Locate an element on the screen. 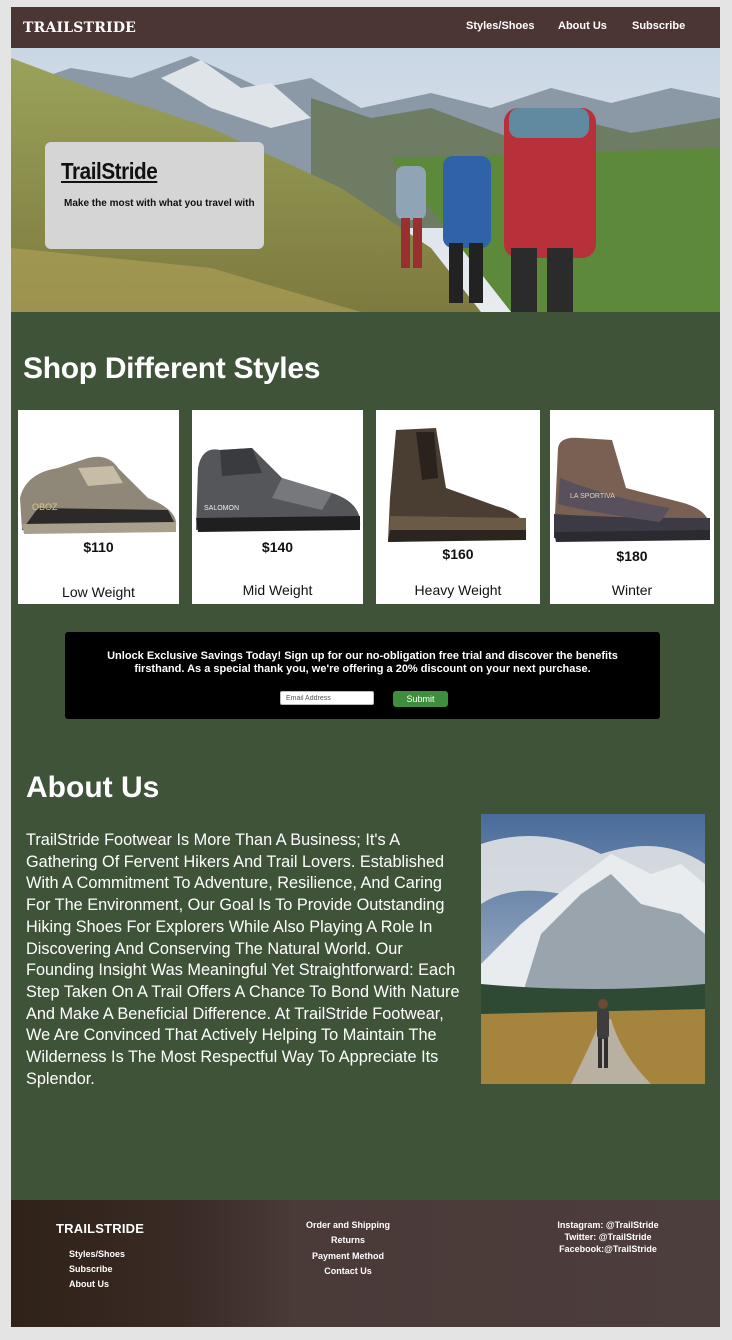 This screenshot has width=732, height=1340. footer-link-subscribe: Subscribe is located at coordinates (91, 1269).